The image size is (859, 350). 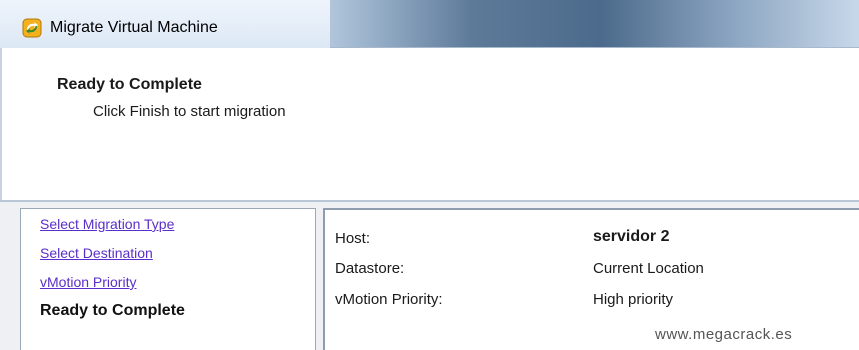 What do you see at coordinates (429, 24) in the screenshot?
I see `title-bar: Migrate Virtual Machine` at bounding box center [429, 24].